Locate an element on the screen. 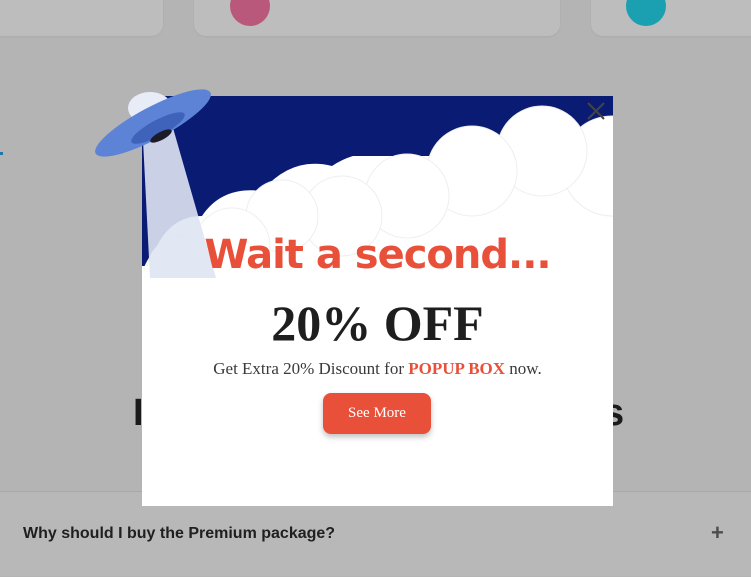 Image resolution: width=751 pixels, height=577 pixels. subtext-before: Get Extra 20% Discount for is located at coordinates (311, 368).